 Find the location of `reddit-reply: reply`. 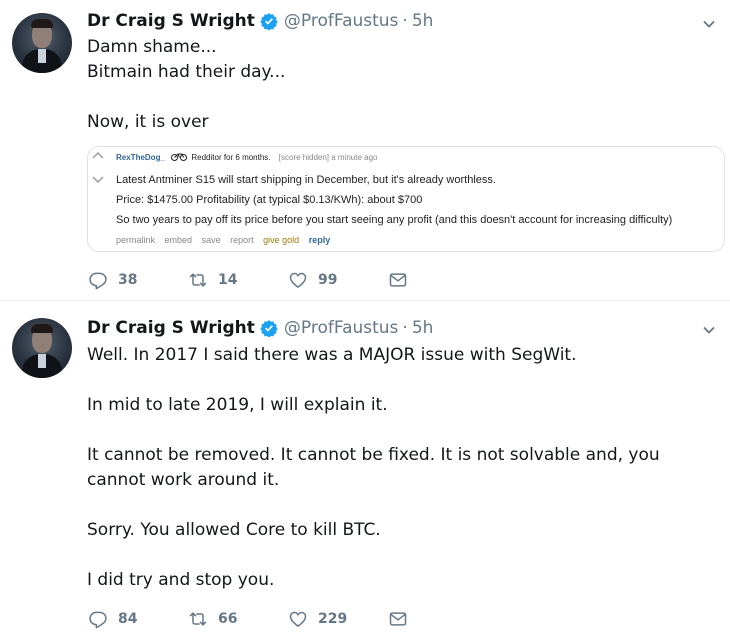

reddit-reply: reply is located at coordinates (319, 240).